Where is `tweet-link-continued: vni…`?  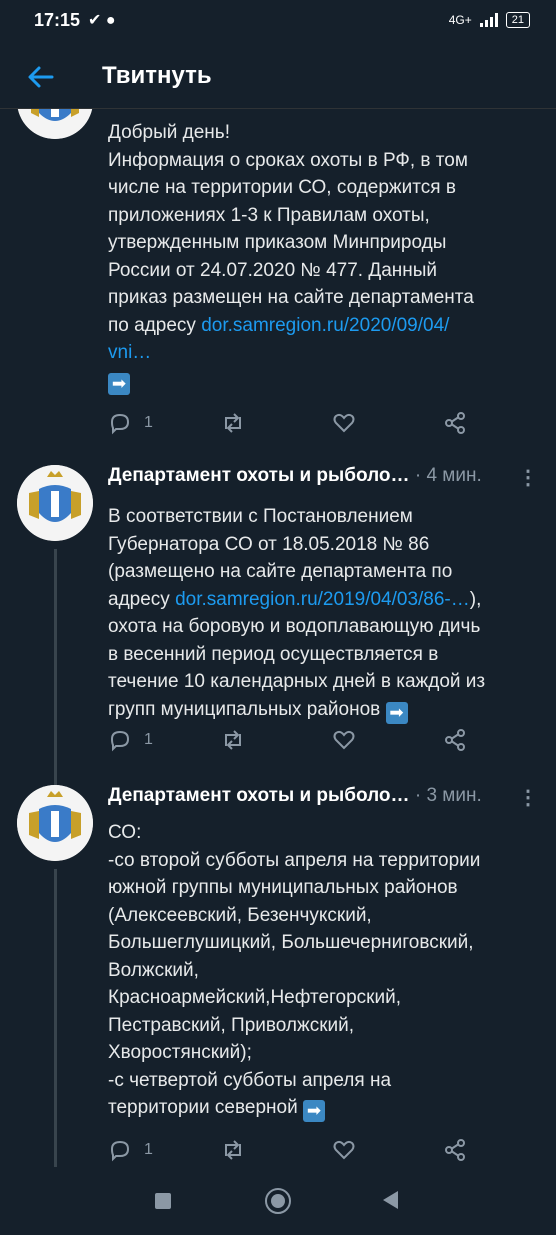 tweet-link-continued: vni… is located at coordinates (129, 352).